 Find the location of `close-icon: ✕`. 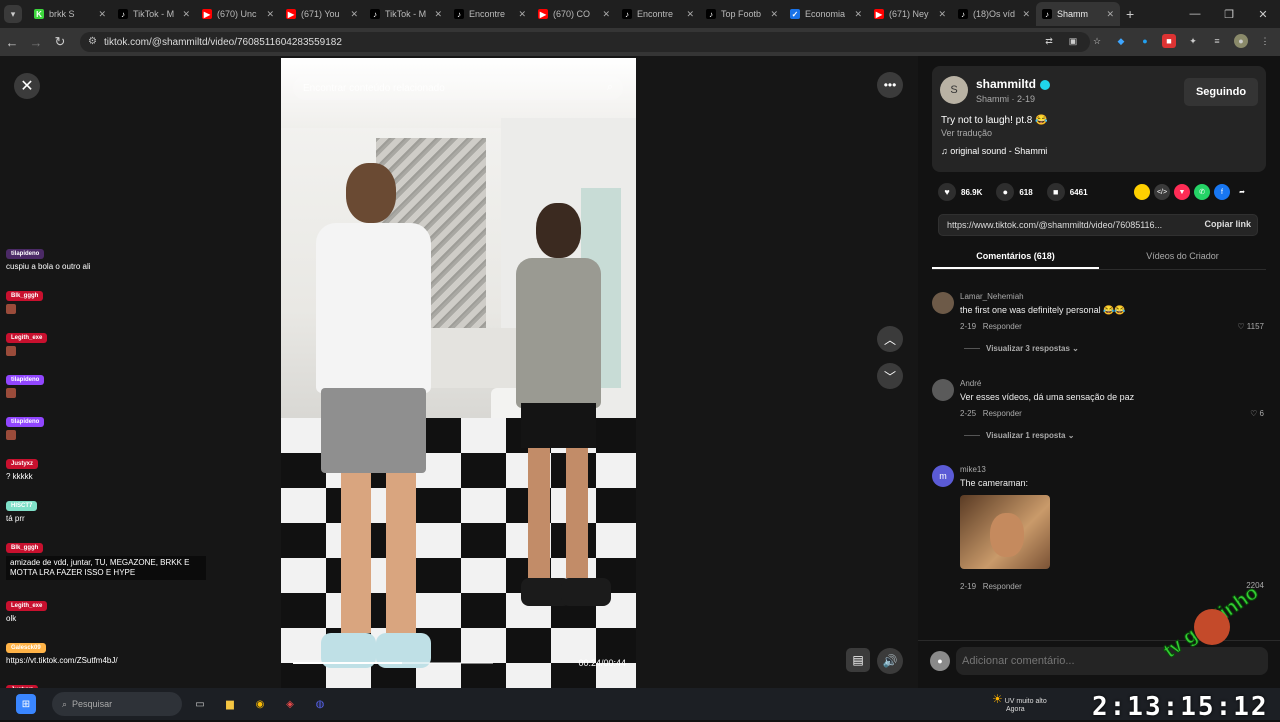

close-icon: ✕ is located at coordinates (27, 86).